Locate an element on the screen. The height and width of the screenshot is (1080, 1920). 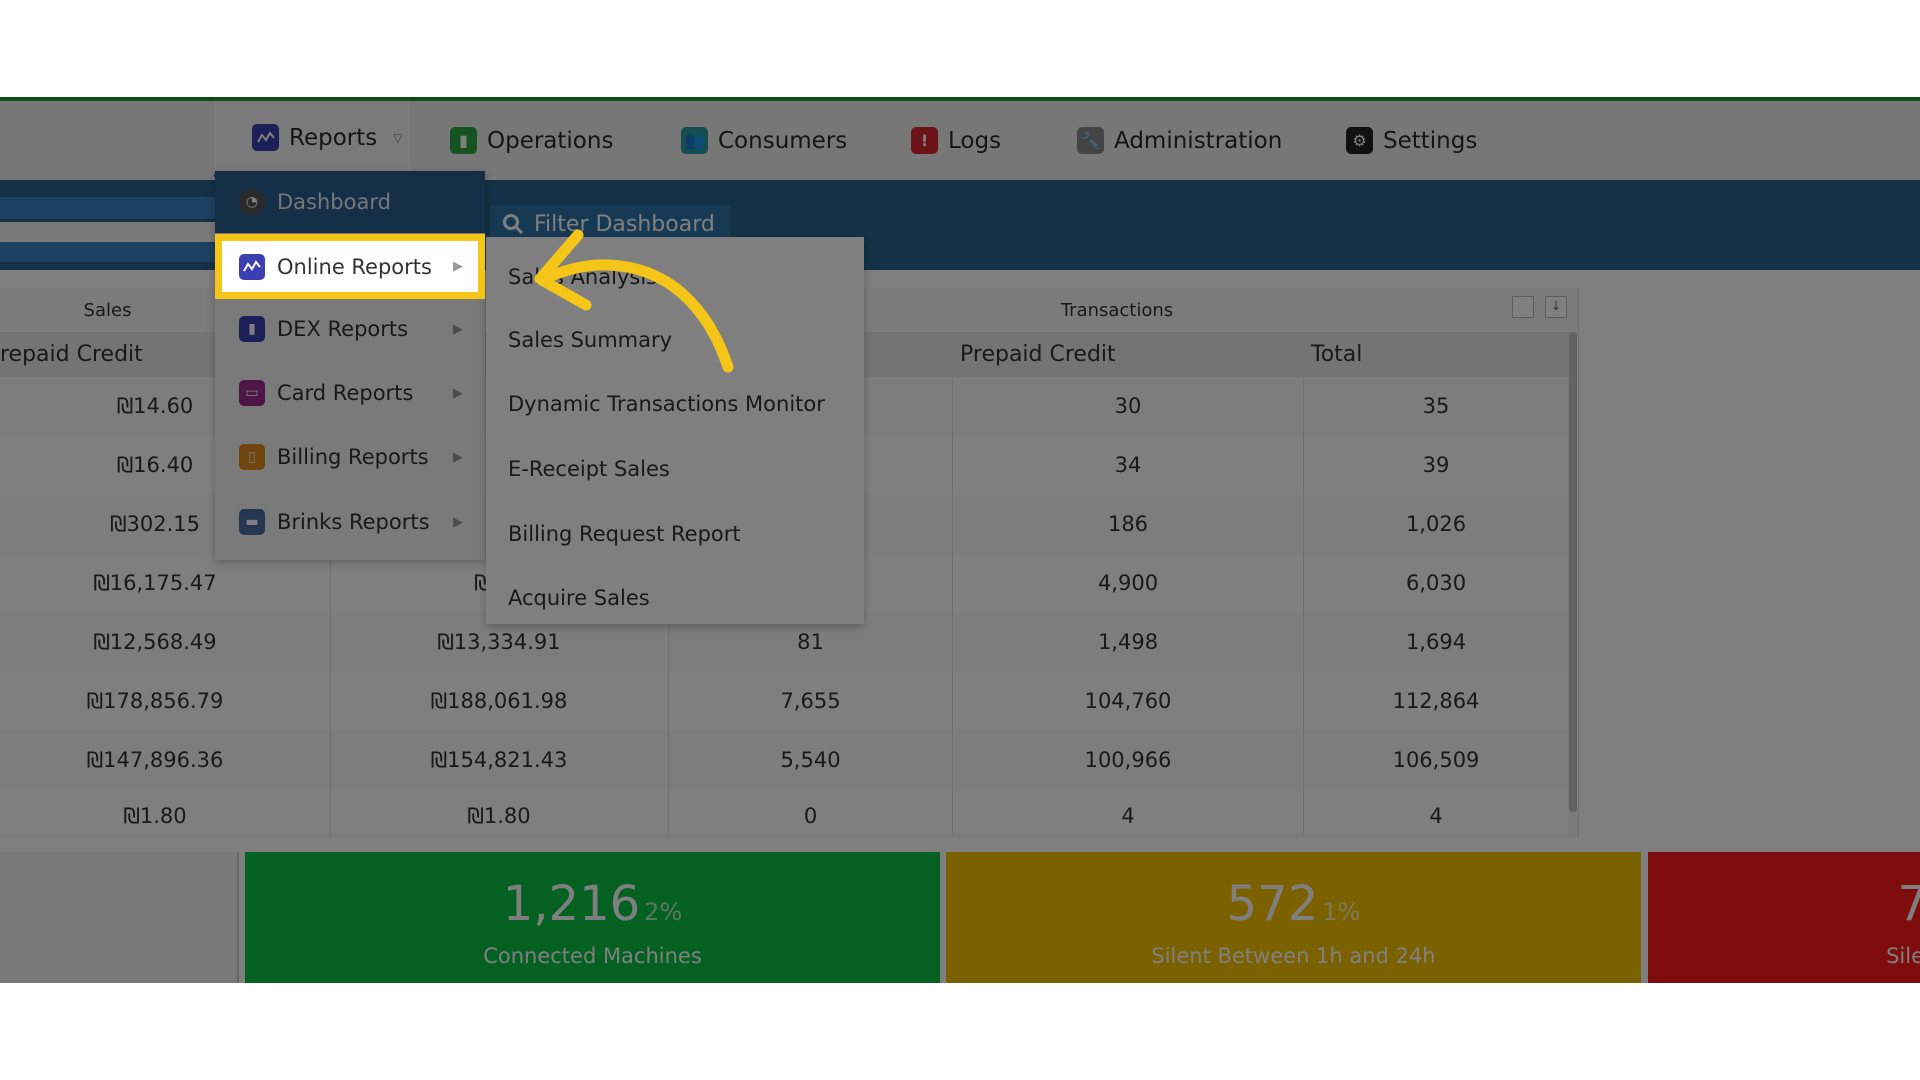
tutorial-arrow-icon is located at coordinates (634, 301).